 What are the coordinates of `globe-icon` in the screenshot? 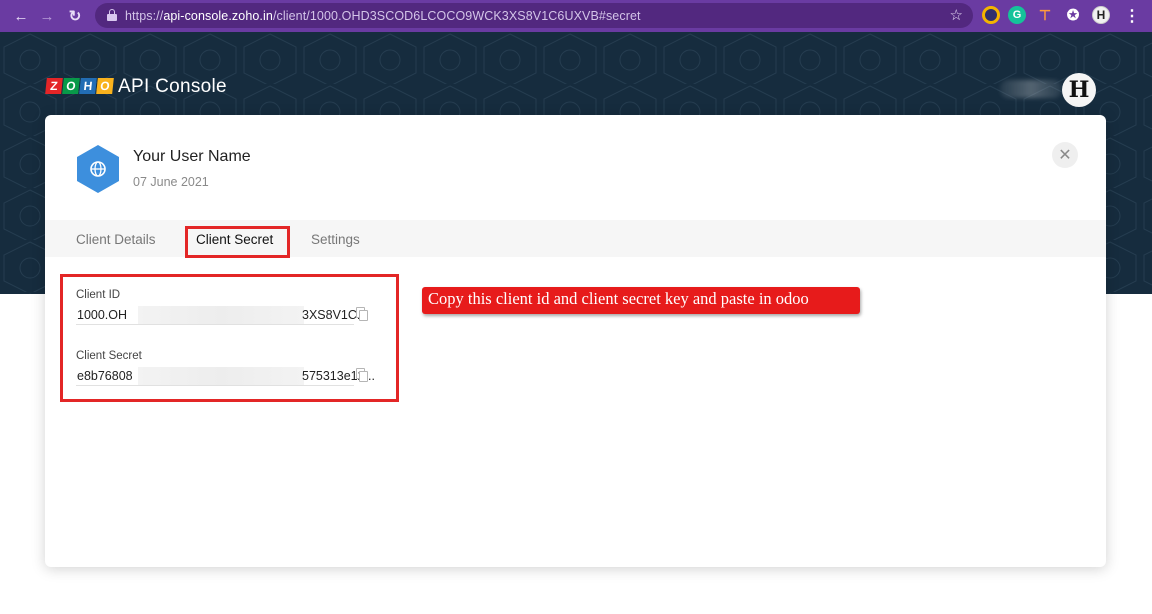 It's located at (98, 169).